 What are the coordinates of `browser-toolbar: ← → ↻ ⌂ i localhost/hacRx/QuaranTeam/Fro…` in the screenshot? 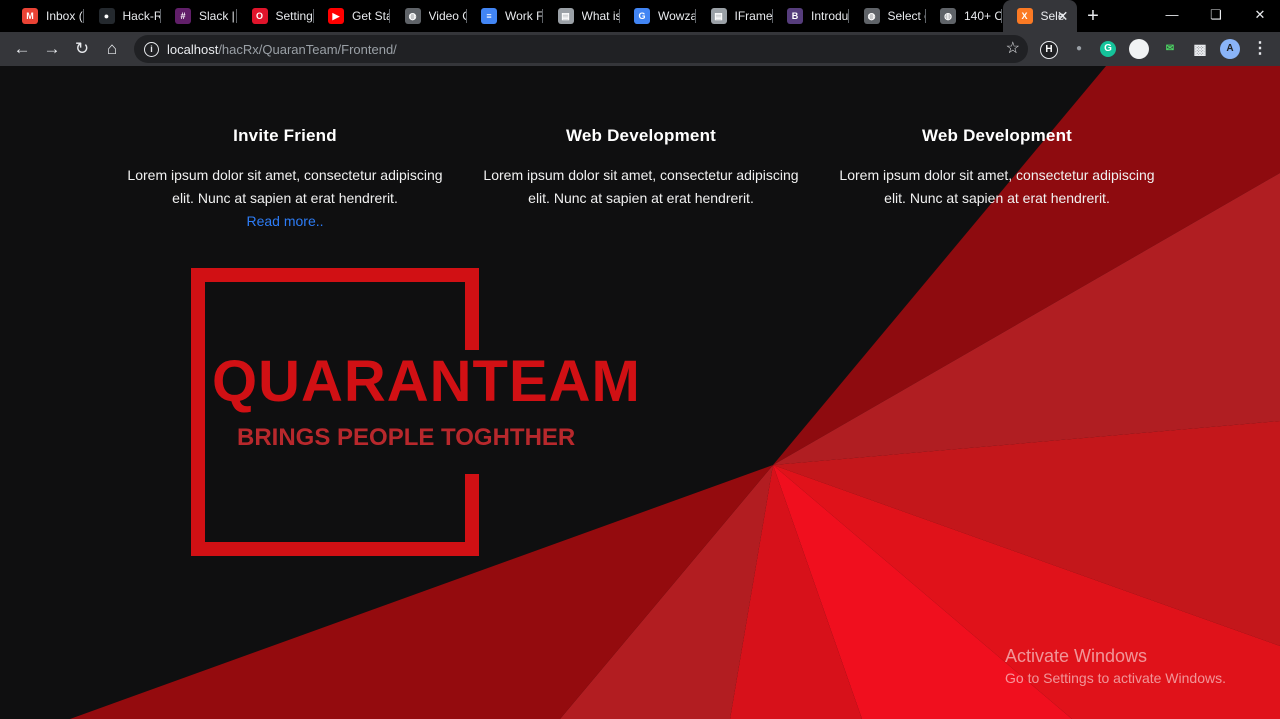 It's located at (640, 49).